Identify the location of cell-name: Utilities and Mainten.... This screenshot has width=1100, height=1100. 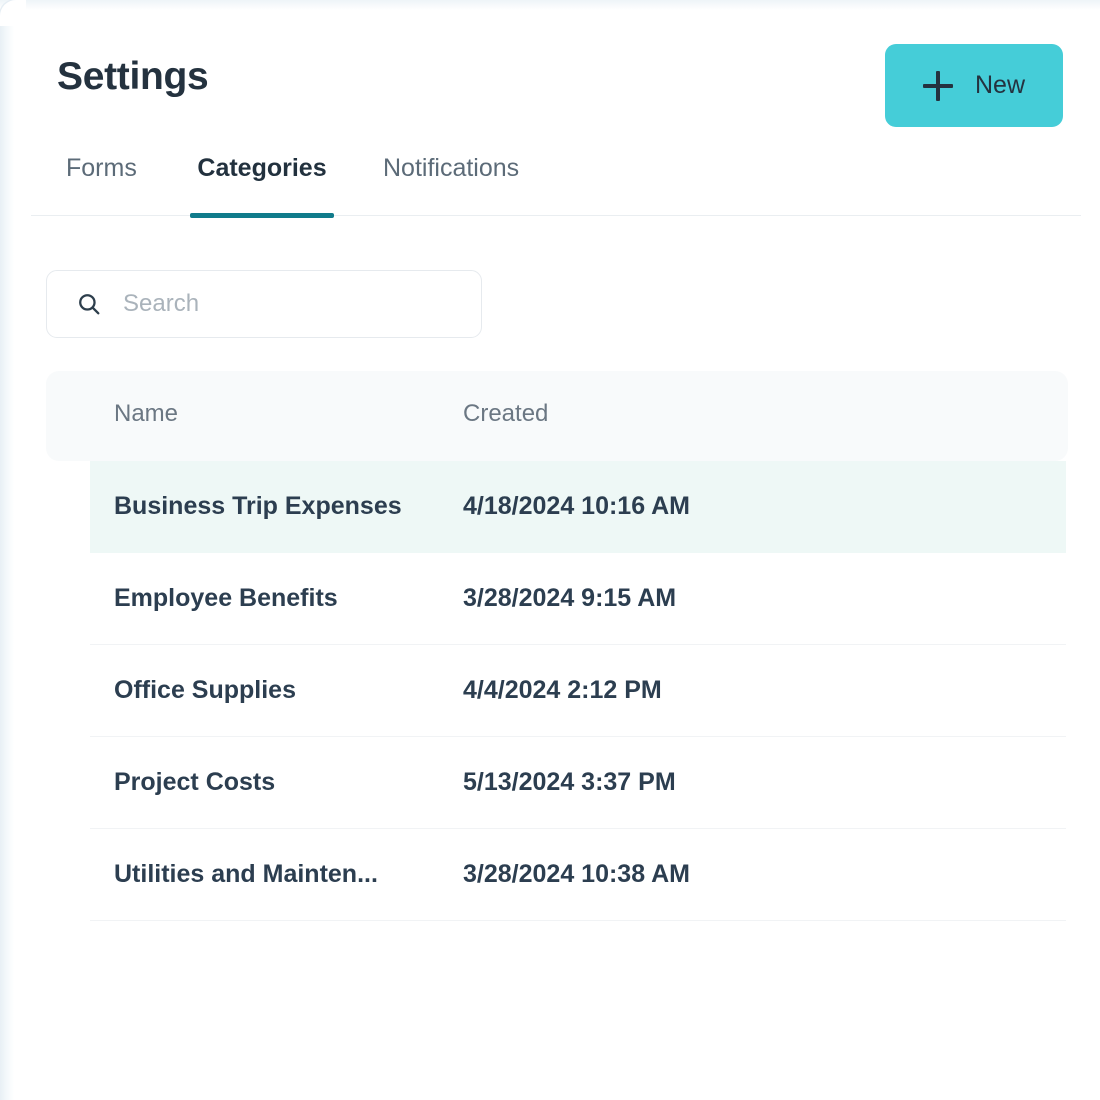
(246, 874).